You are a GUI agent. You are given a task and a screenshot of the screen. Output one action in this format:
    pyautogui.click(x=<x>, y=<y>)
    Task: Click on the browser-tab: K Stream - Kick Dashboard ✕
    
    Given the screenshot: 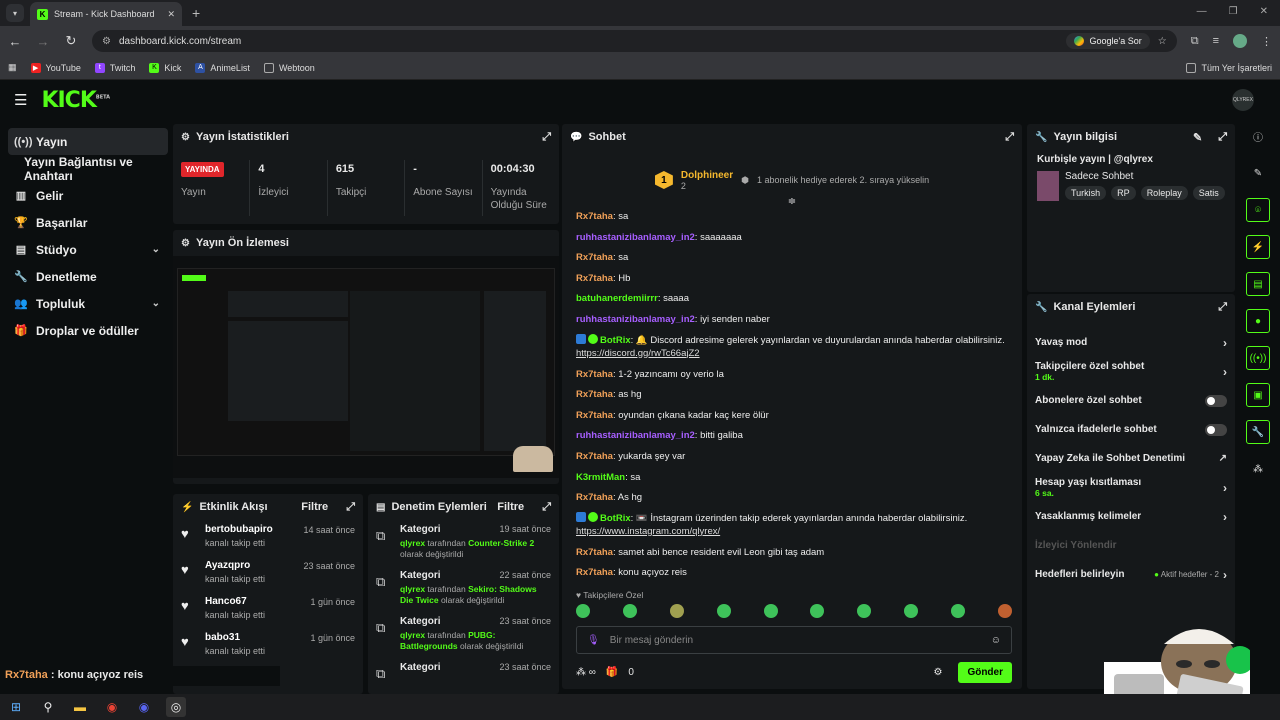 What is the action you would take?
    pyautogui.click(x=106, y=14)
    